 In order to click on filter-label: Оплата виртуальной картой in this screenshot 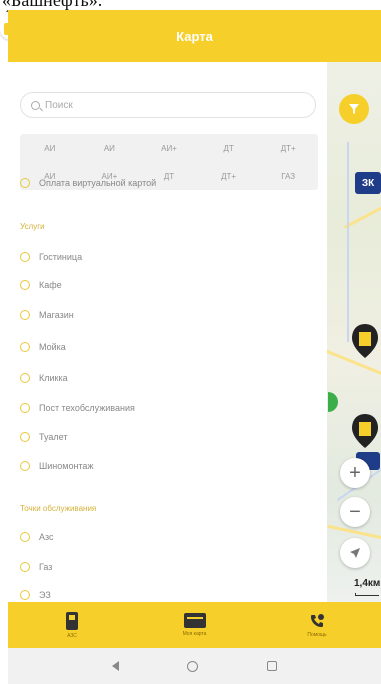, I will do `click(98, 183)`.